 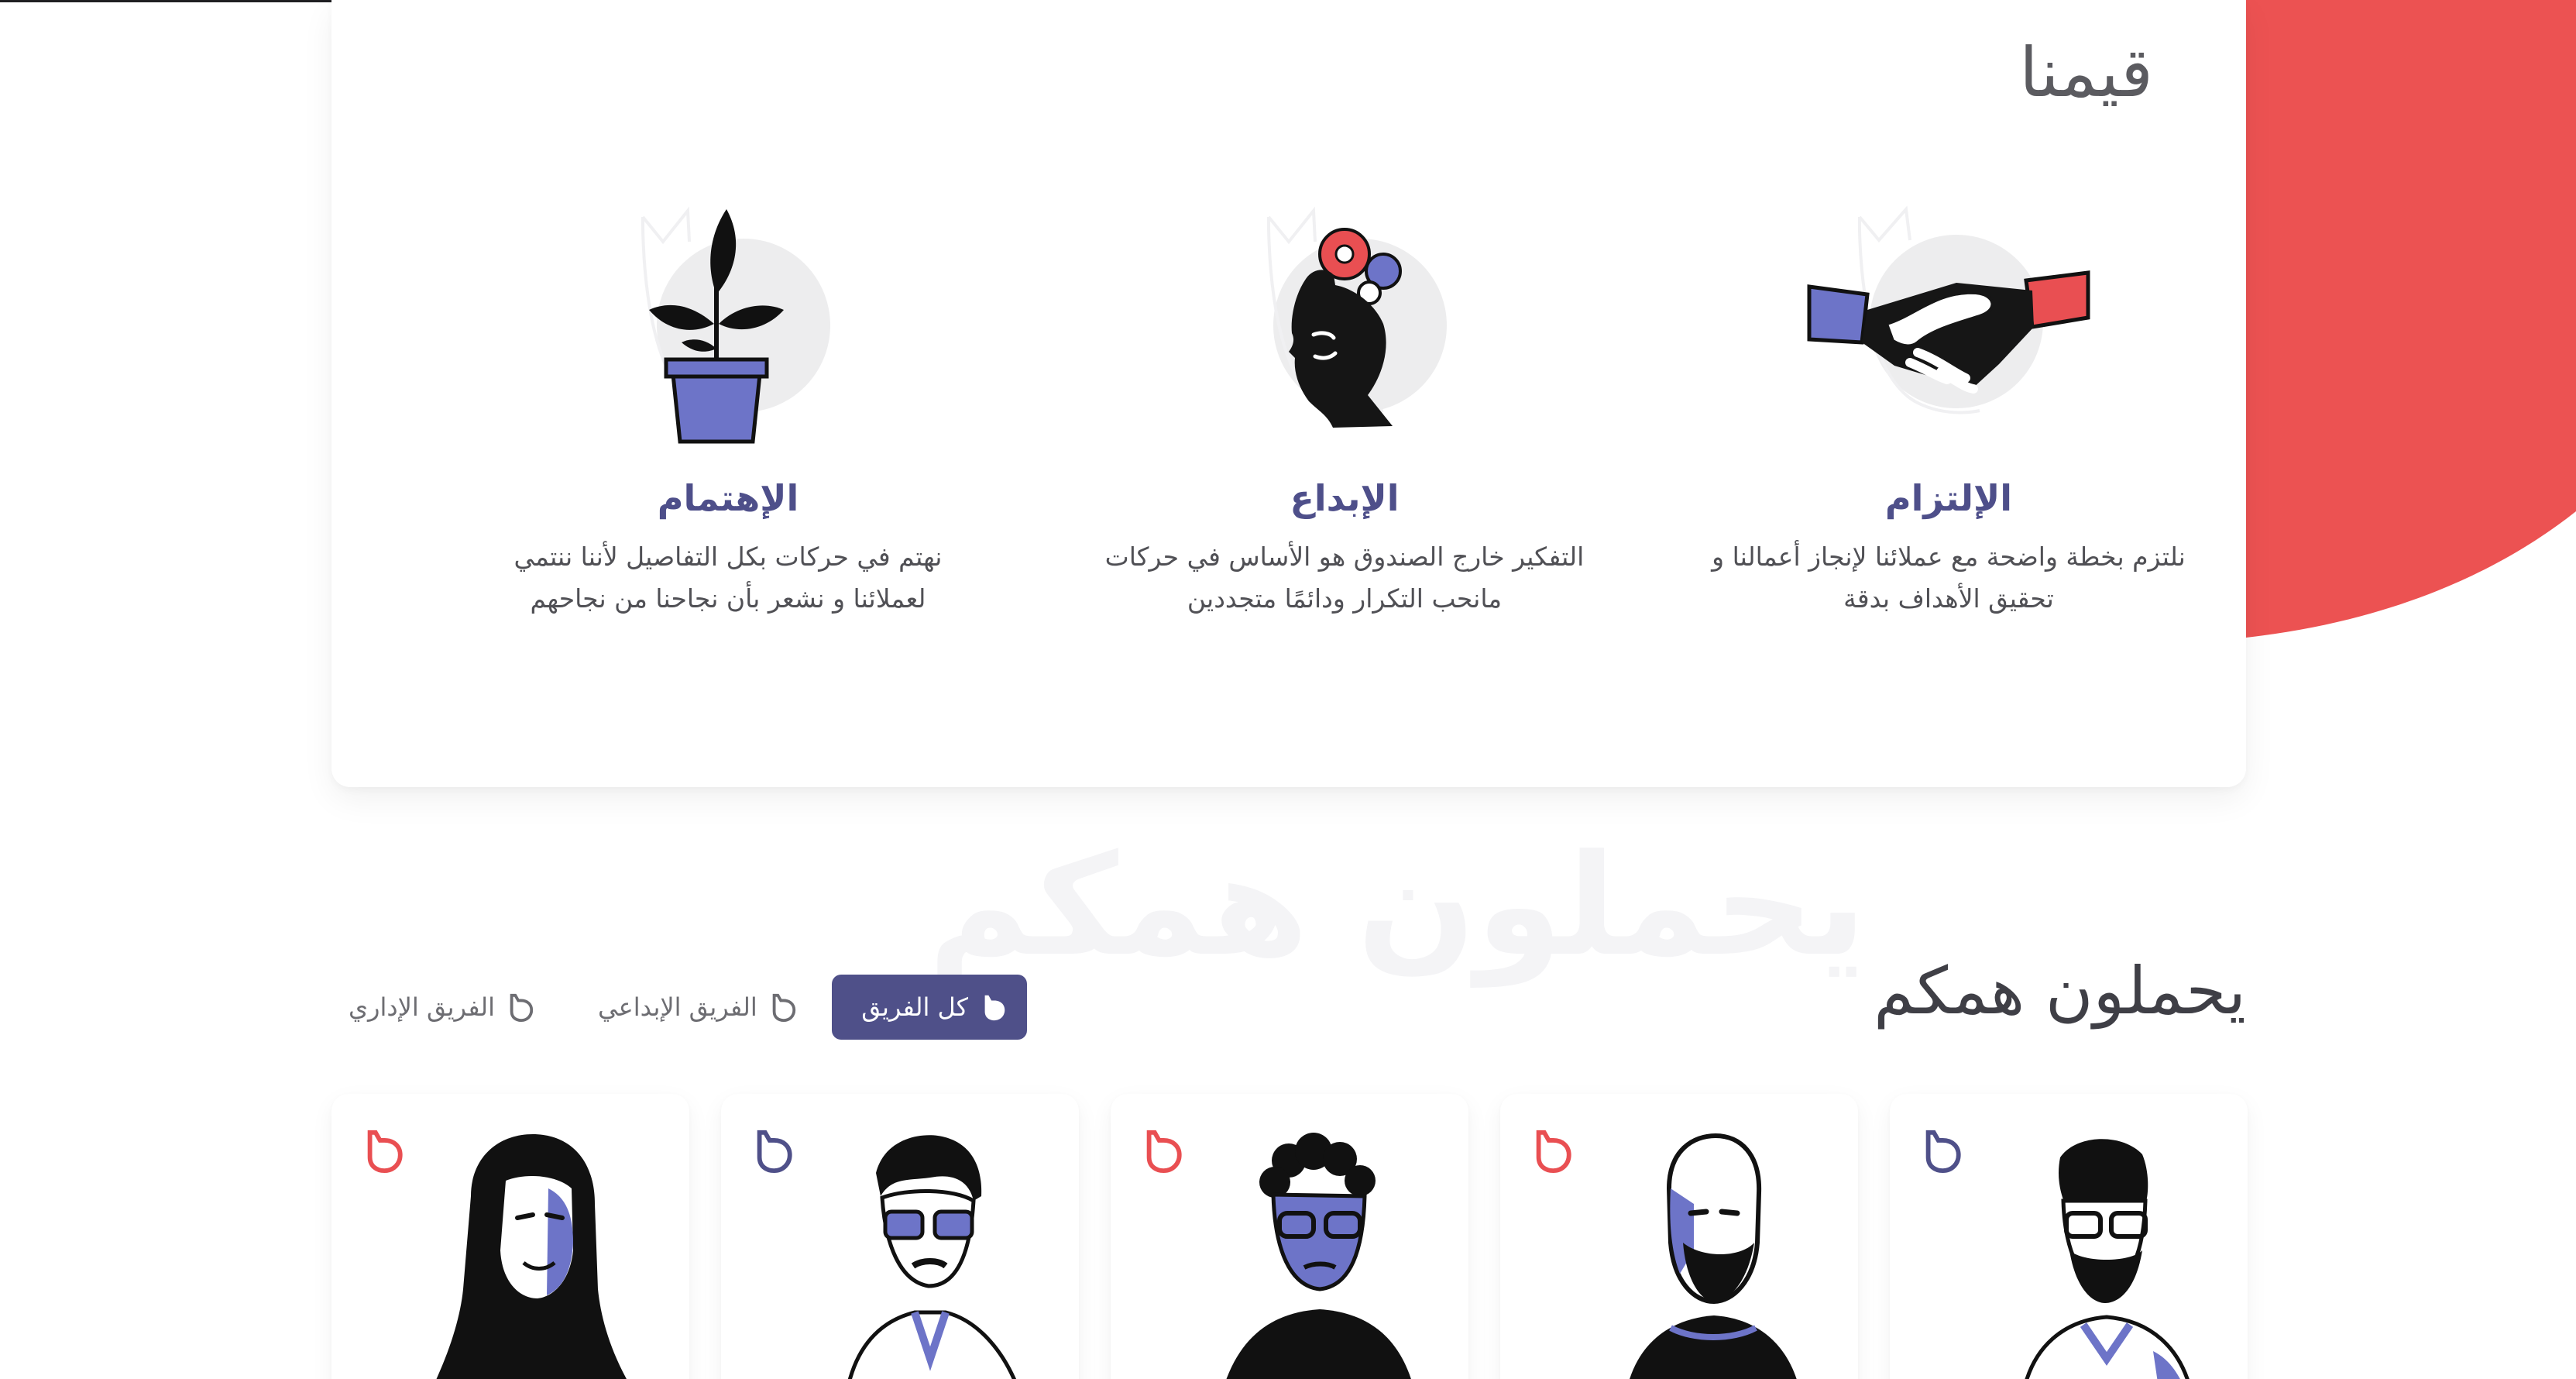 What do you see at coordinates (728, 326) in the screenshot?
I see `plant-pot-icon` at bounding box center [728, 326].